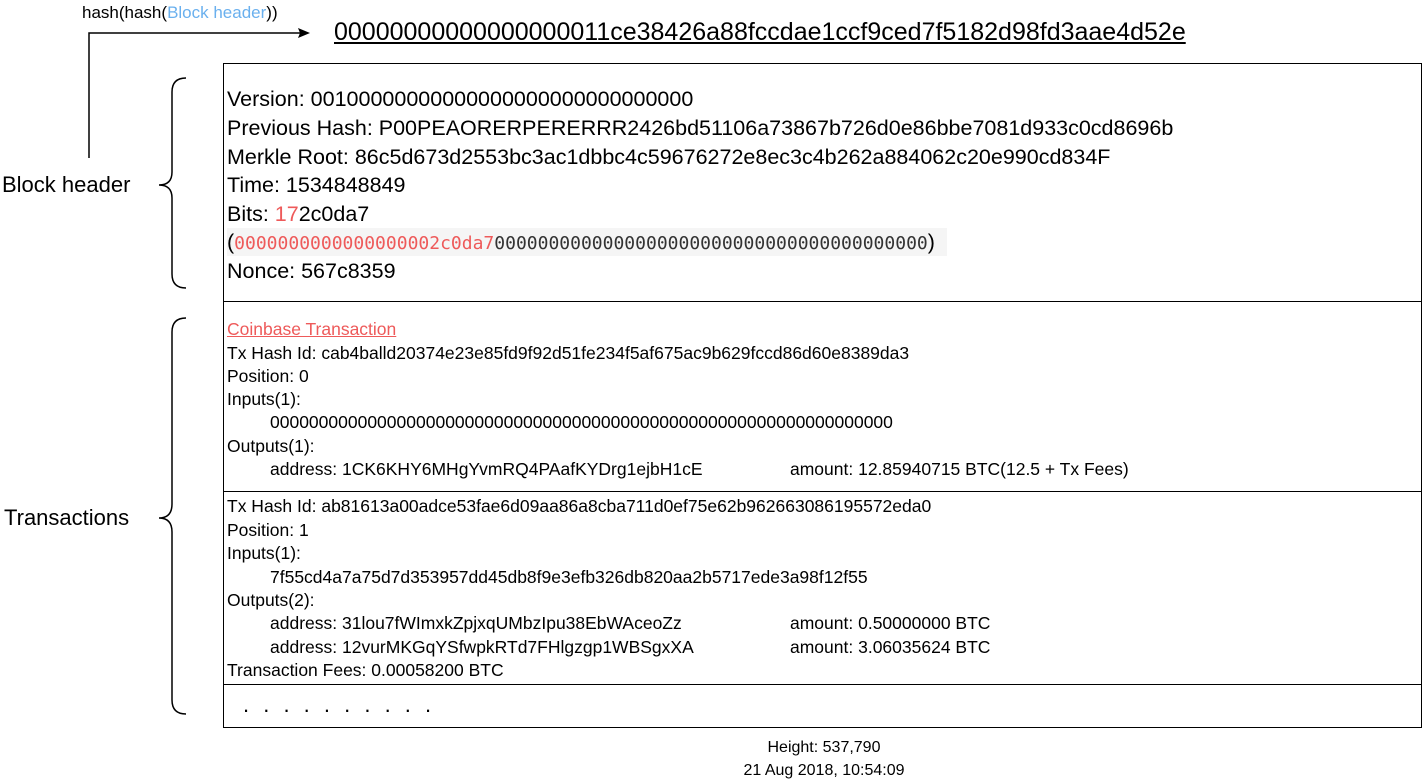 The height and width of the screenshot is (783, 1426). I want to click on time-field: Time: 1534848849, so click(316, 185).